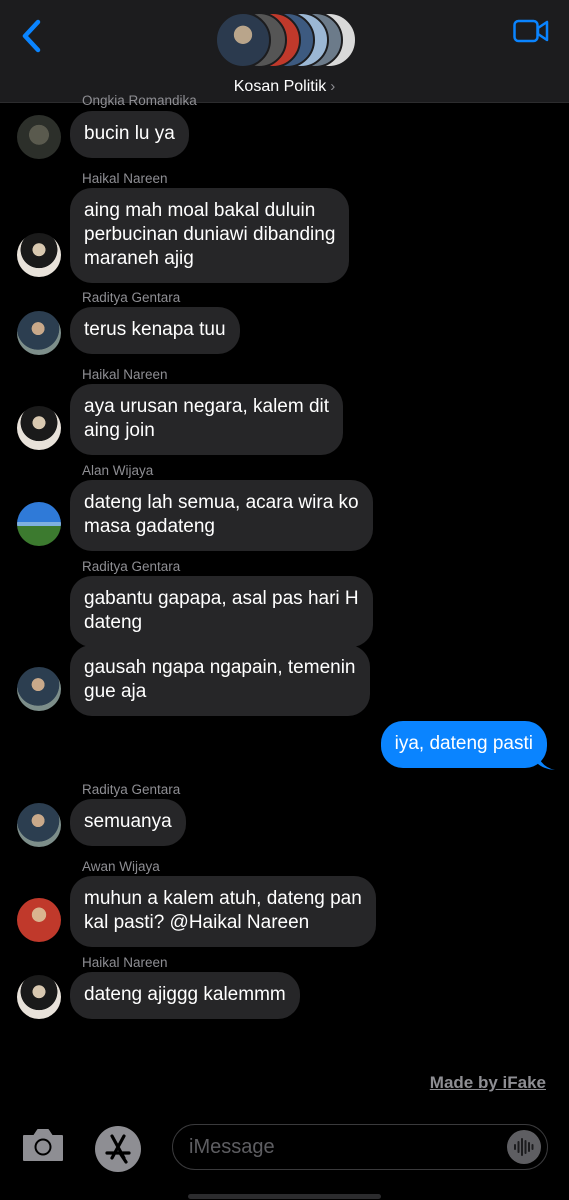 This screenshot has height=1200, width=569. What do you see at coordinates (221, 502) in the screenshot?
I see `message-line: dateng lah semua, acara wira ko` at bounding box center [221, 502].